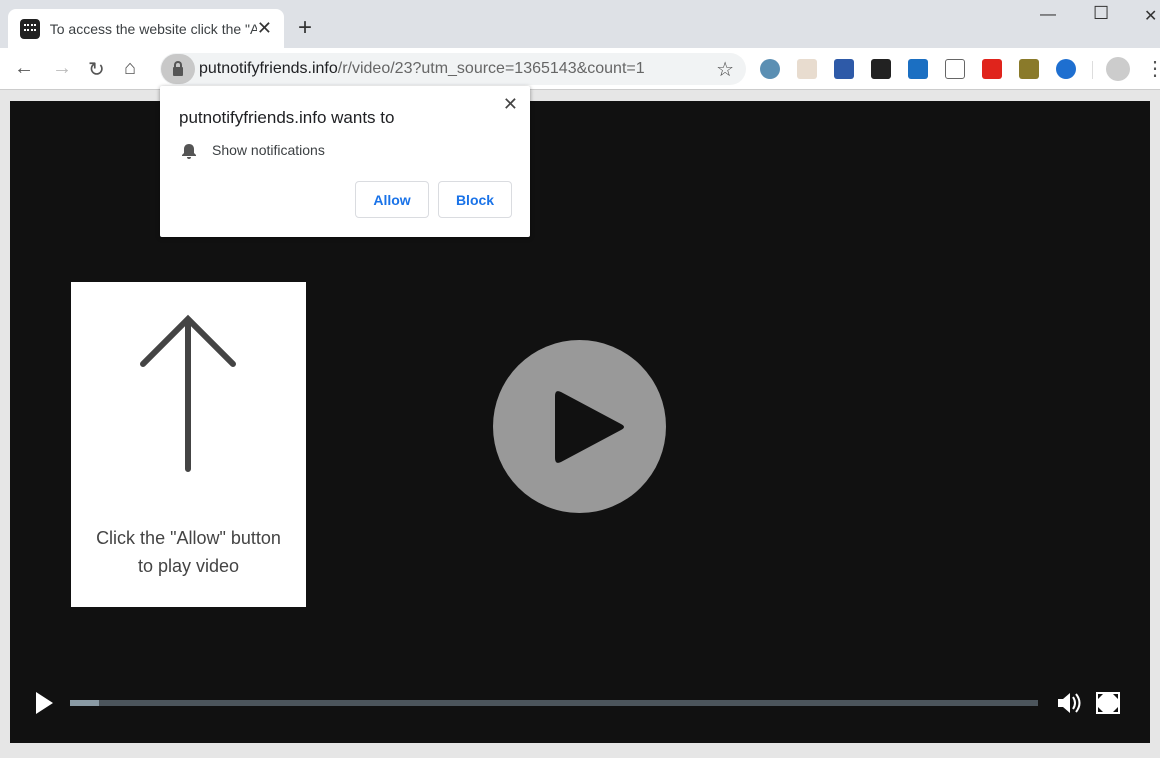  I want to click on new-tab-button: +, so click(305, 28).